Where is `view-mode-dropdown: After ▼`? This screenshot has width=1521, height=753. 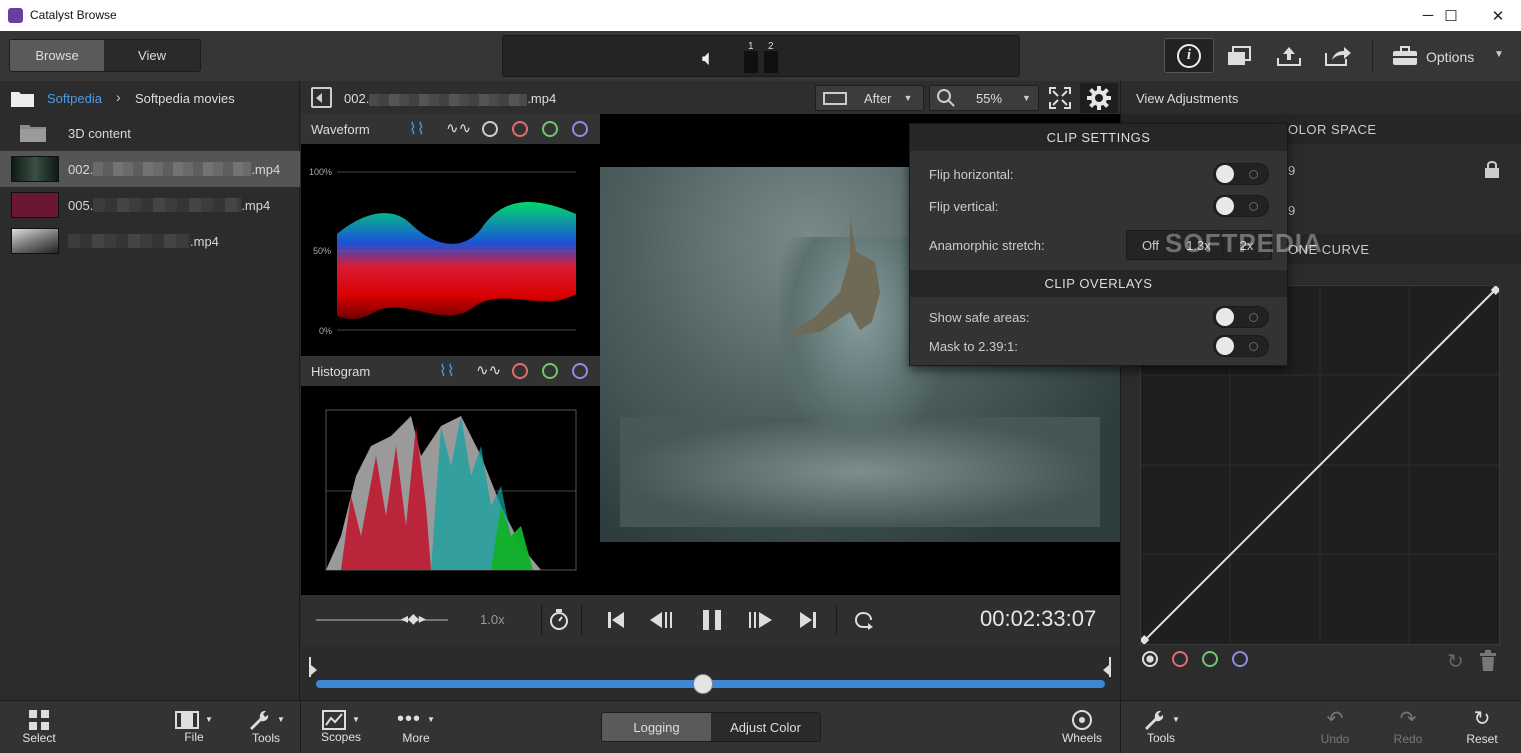
view-mode-dropdown: After ▼ is located at coordinates (869, 98).